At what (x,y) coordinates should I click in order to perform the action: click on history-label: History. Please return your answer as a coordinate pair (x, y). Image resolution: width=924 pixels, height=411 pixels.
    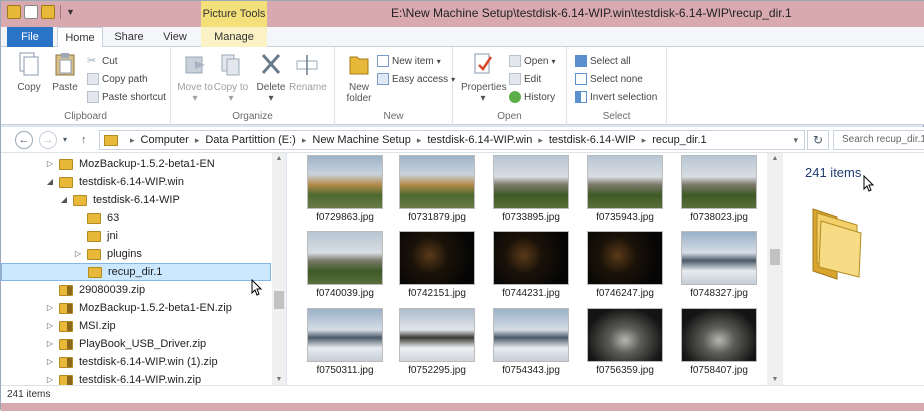
    Looking at the image, I should click on (540, 97).